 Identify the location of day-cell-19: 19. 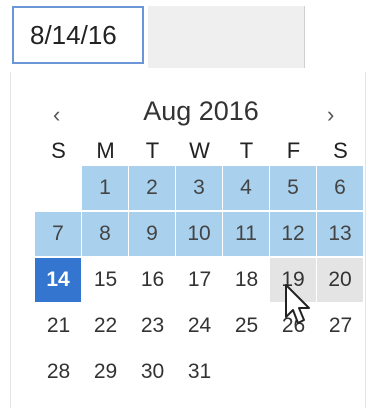
(293, 280).